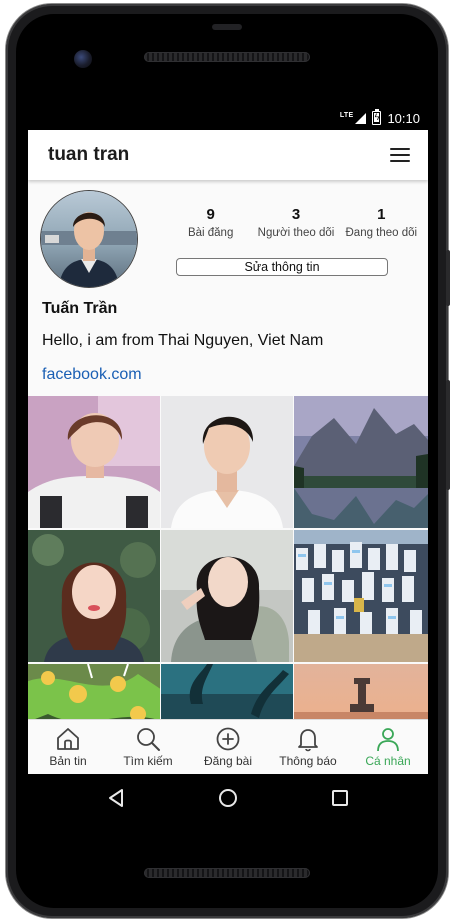  I want to click on profile-link: facebook.com, so click(92, 375).